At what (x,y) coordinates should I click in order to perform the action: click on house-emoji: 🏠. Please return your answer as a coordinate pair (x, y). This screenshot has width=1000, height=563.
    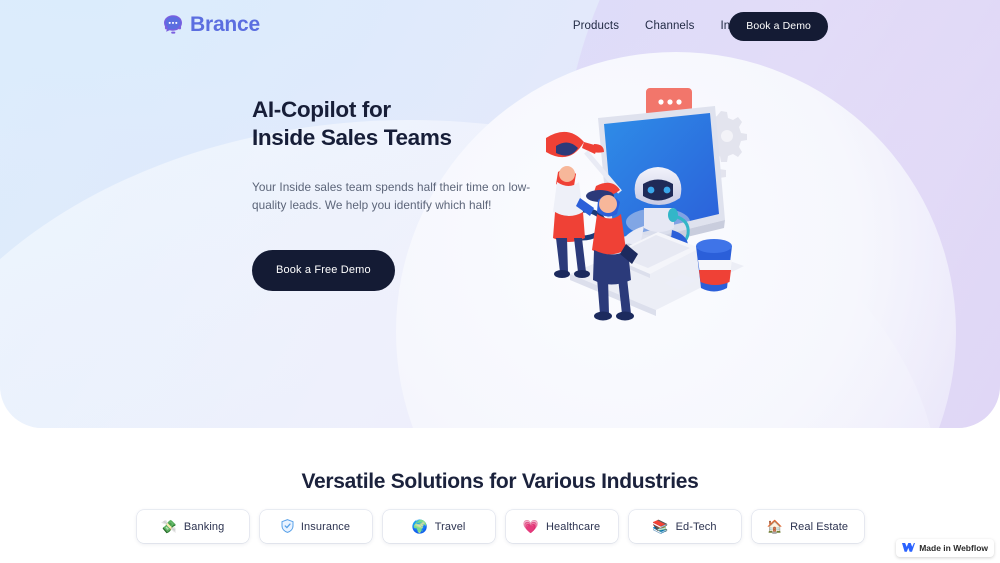
    Looking at the image, I should click on (775, 526).